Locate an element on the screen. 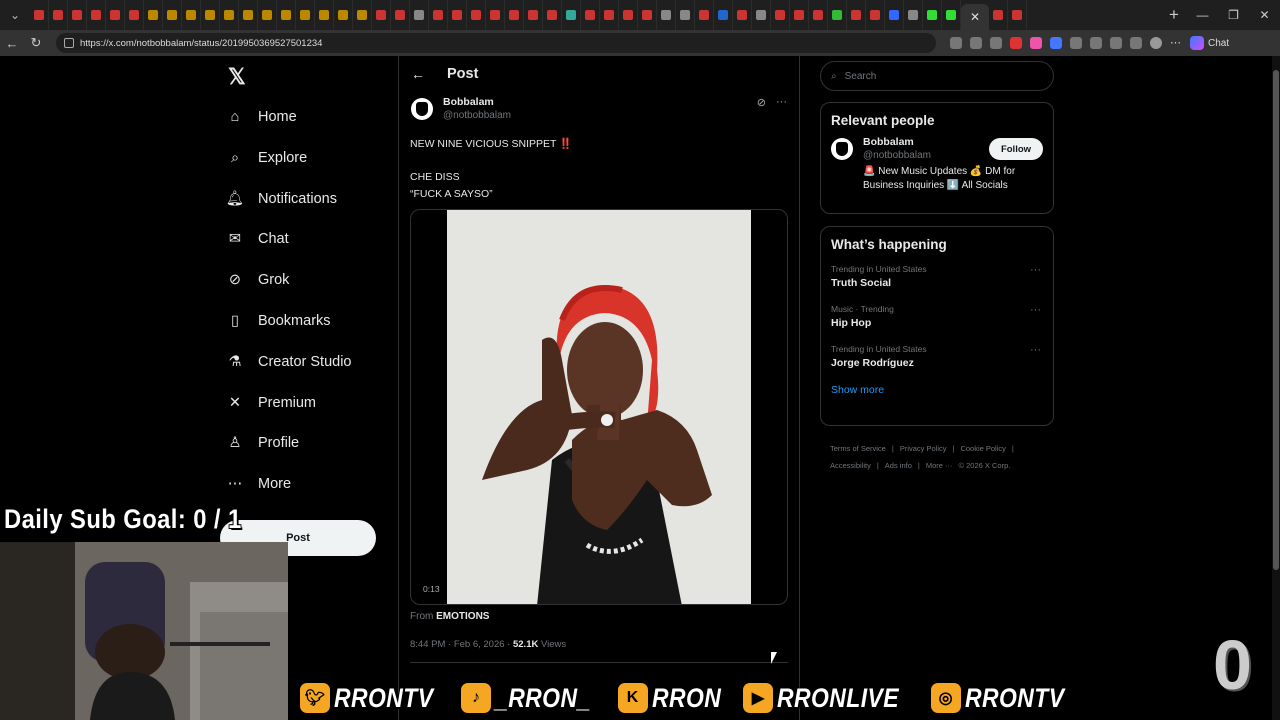 The width and height of the screenshot is (1280, 720). profile-avatar-icon is located at coordinates (1156, 43).